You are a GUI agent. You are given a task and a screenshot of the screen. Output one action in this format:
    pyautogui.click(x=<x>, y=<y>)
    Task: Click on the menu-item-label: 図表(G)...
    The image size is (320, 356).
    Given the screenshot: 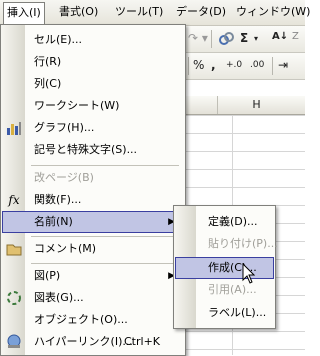 What is the action you would take?
    pyautogui.click(x=59, y=297)
    